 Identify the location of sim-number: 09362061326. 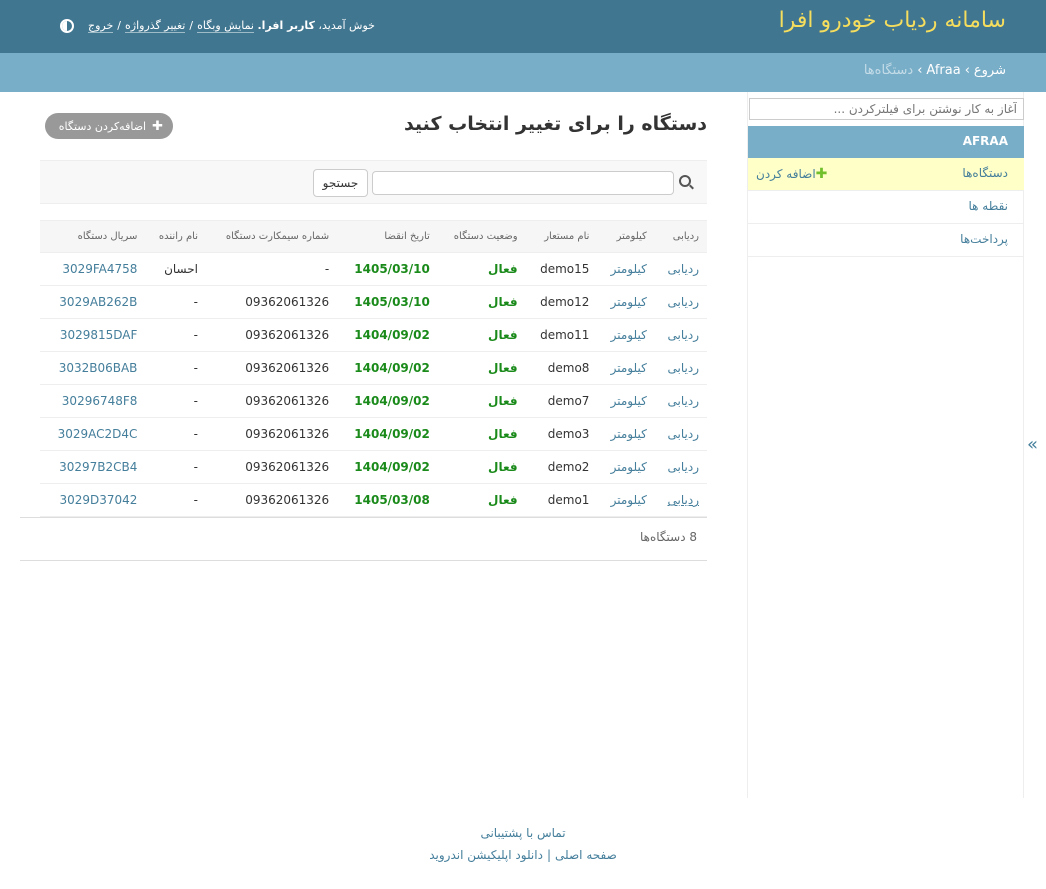
(287, 368).